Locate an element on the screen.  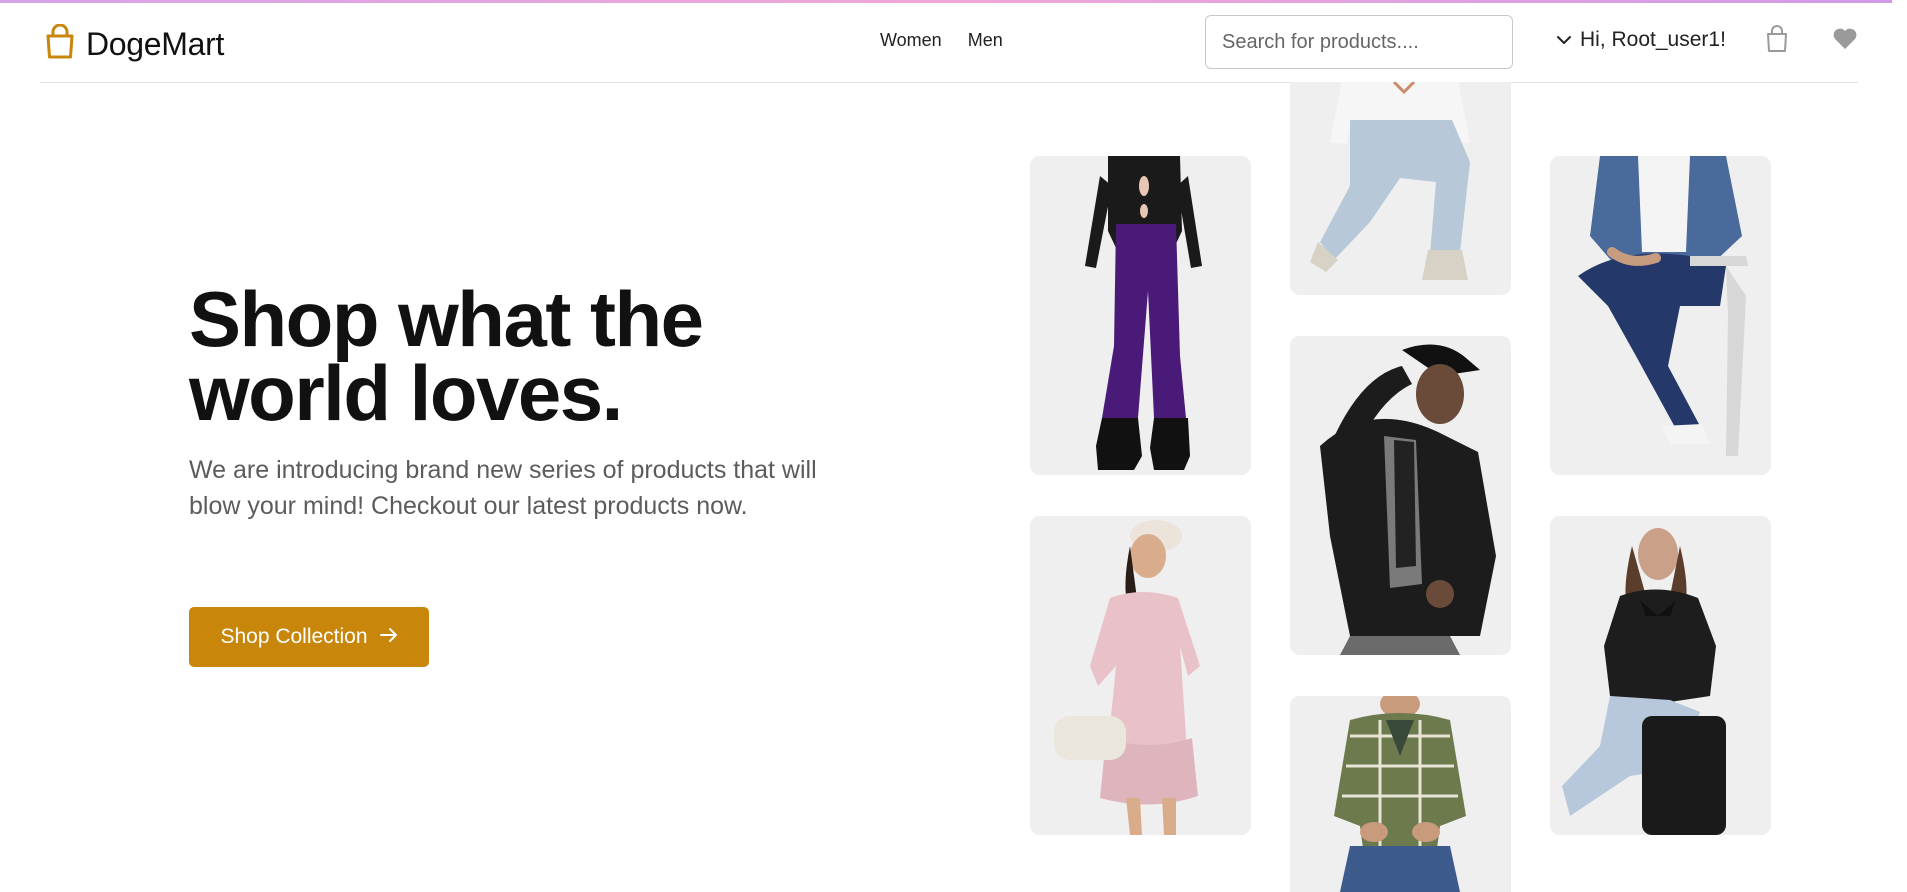
product-photo-man-plaid-shirt is located at coordinates (1400, 794).